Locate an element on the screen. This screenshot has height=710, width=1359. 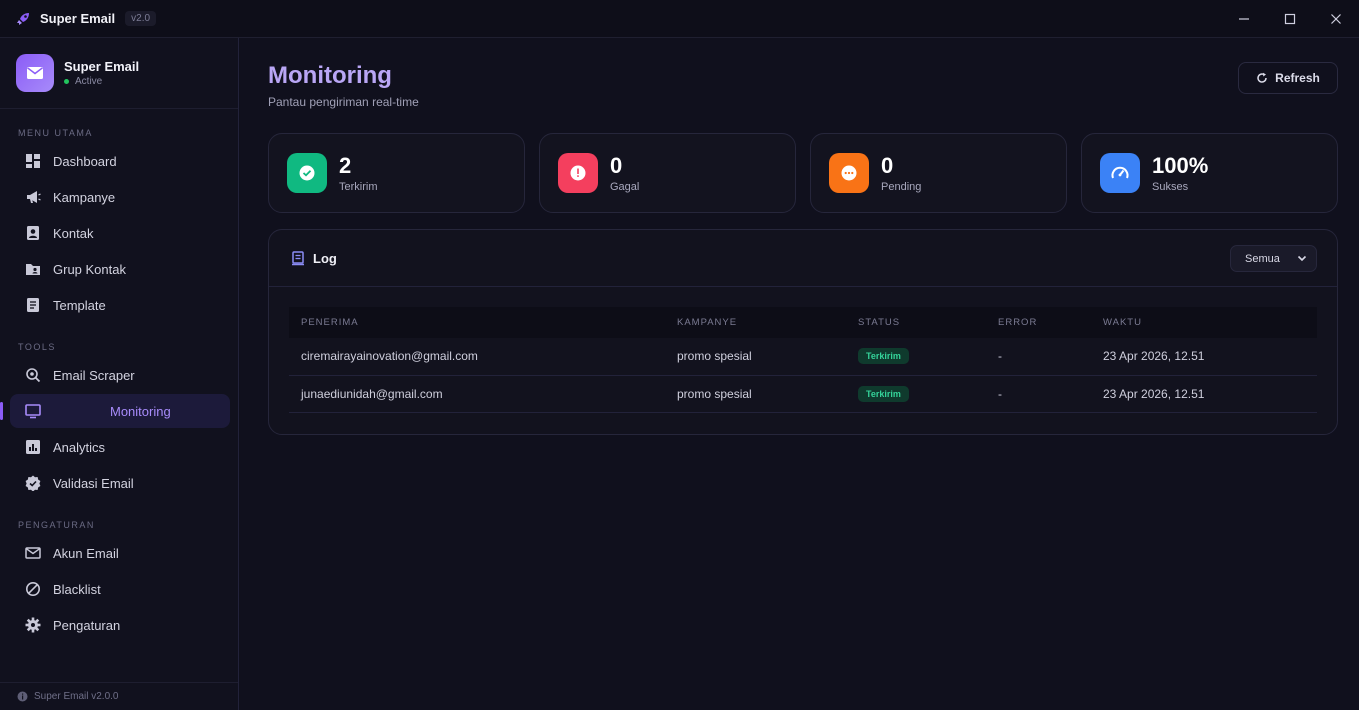
sidebar-item-validasi-email: Validasi Email is located at coordinates (120, 483).